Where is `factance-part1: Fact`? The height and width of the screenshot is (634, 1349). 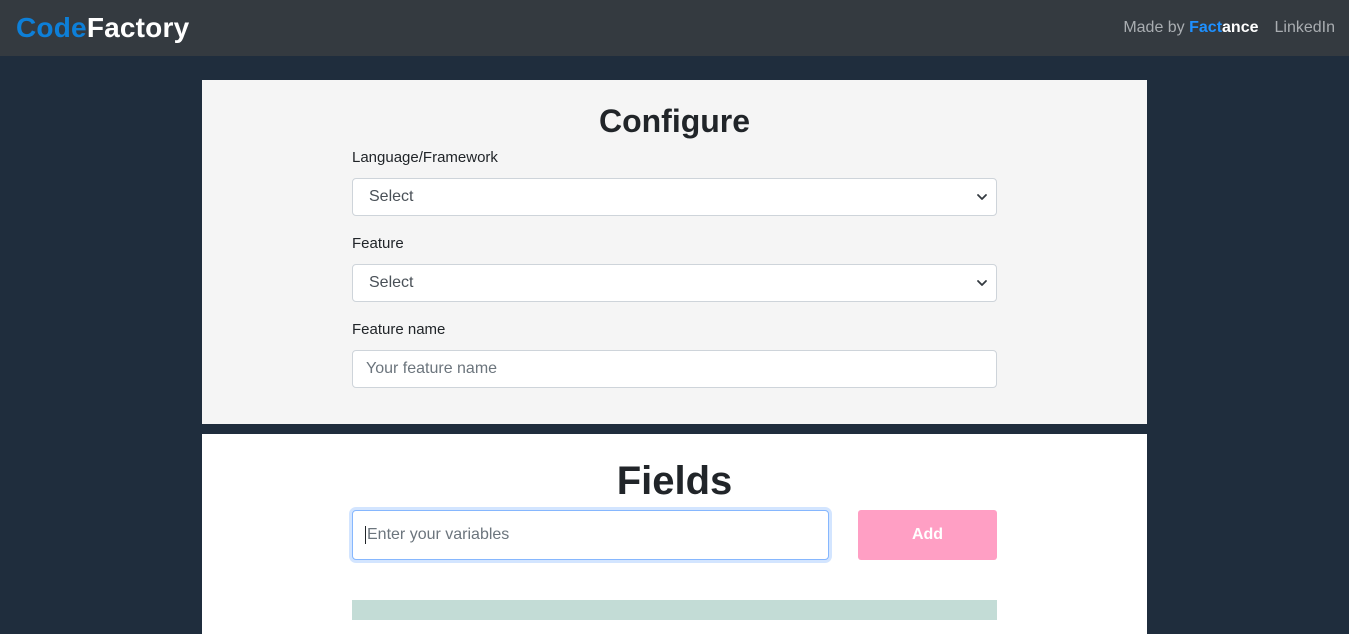
factance-part1: Fact is located at coordinates (1206, 27).